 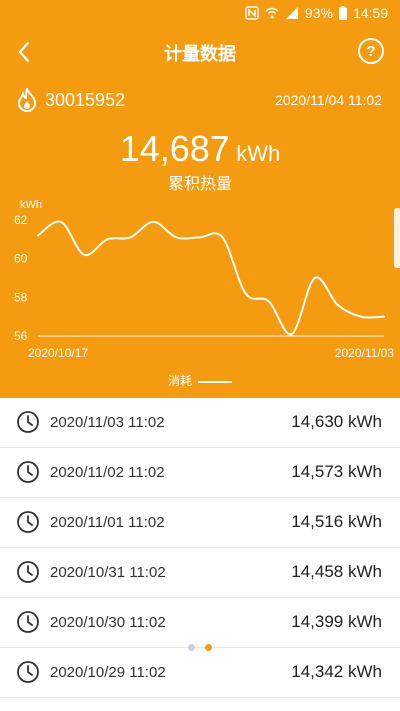 What do you see at coordinates (336, 671) in the screenshot?
I see `record-value: 14,342 kWh` at bounding box center [336, 671].